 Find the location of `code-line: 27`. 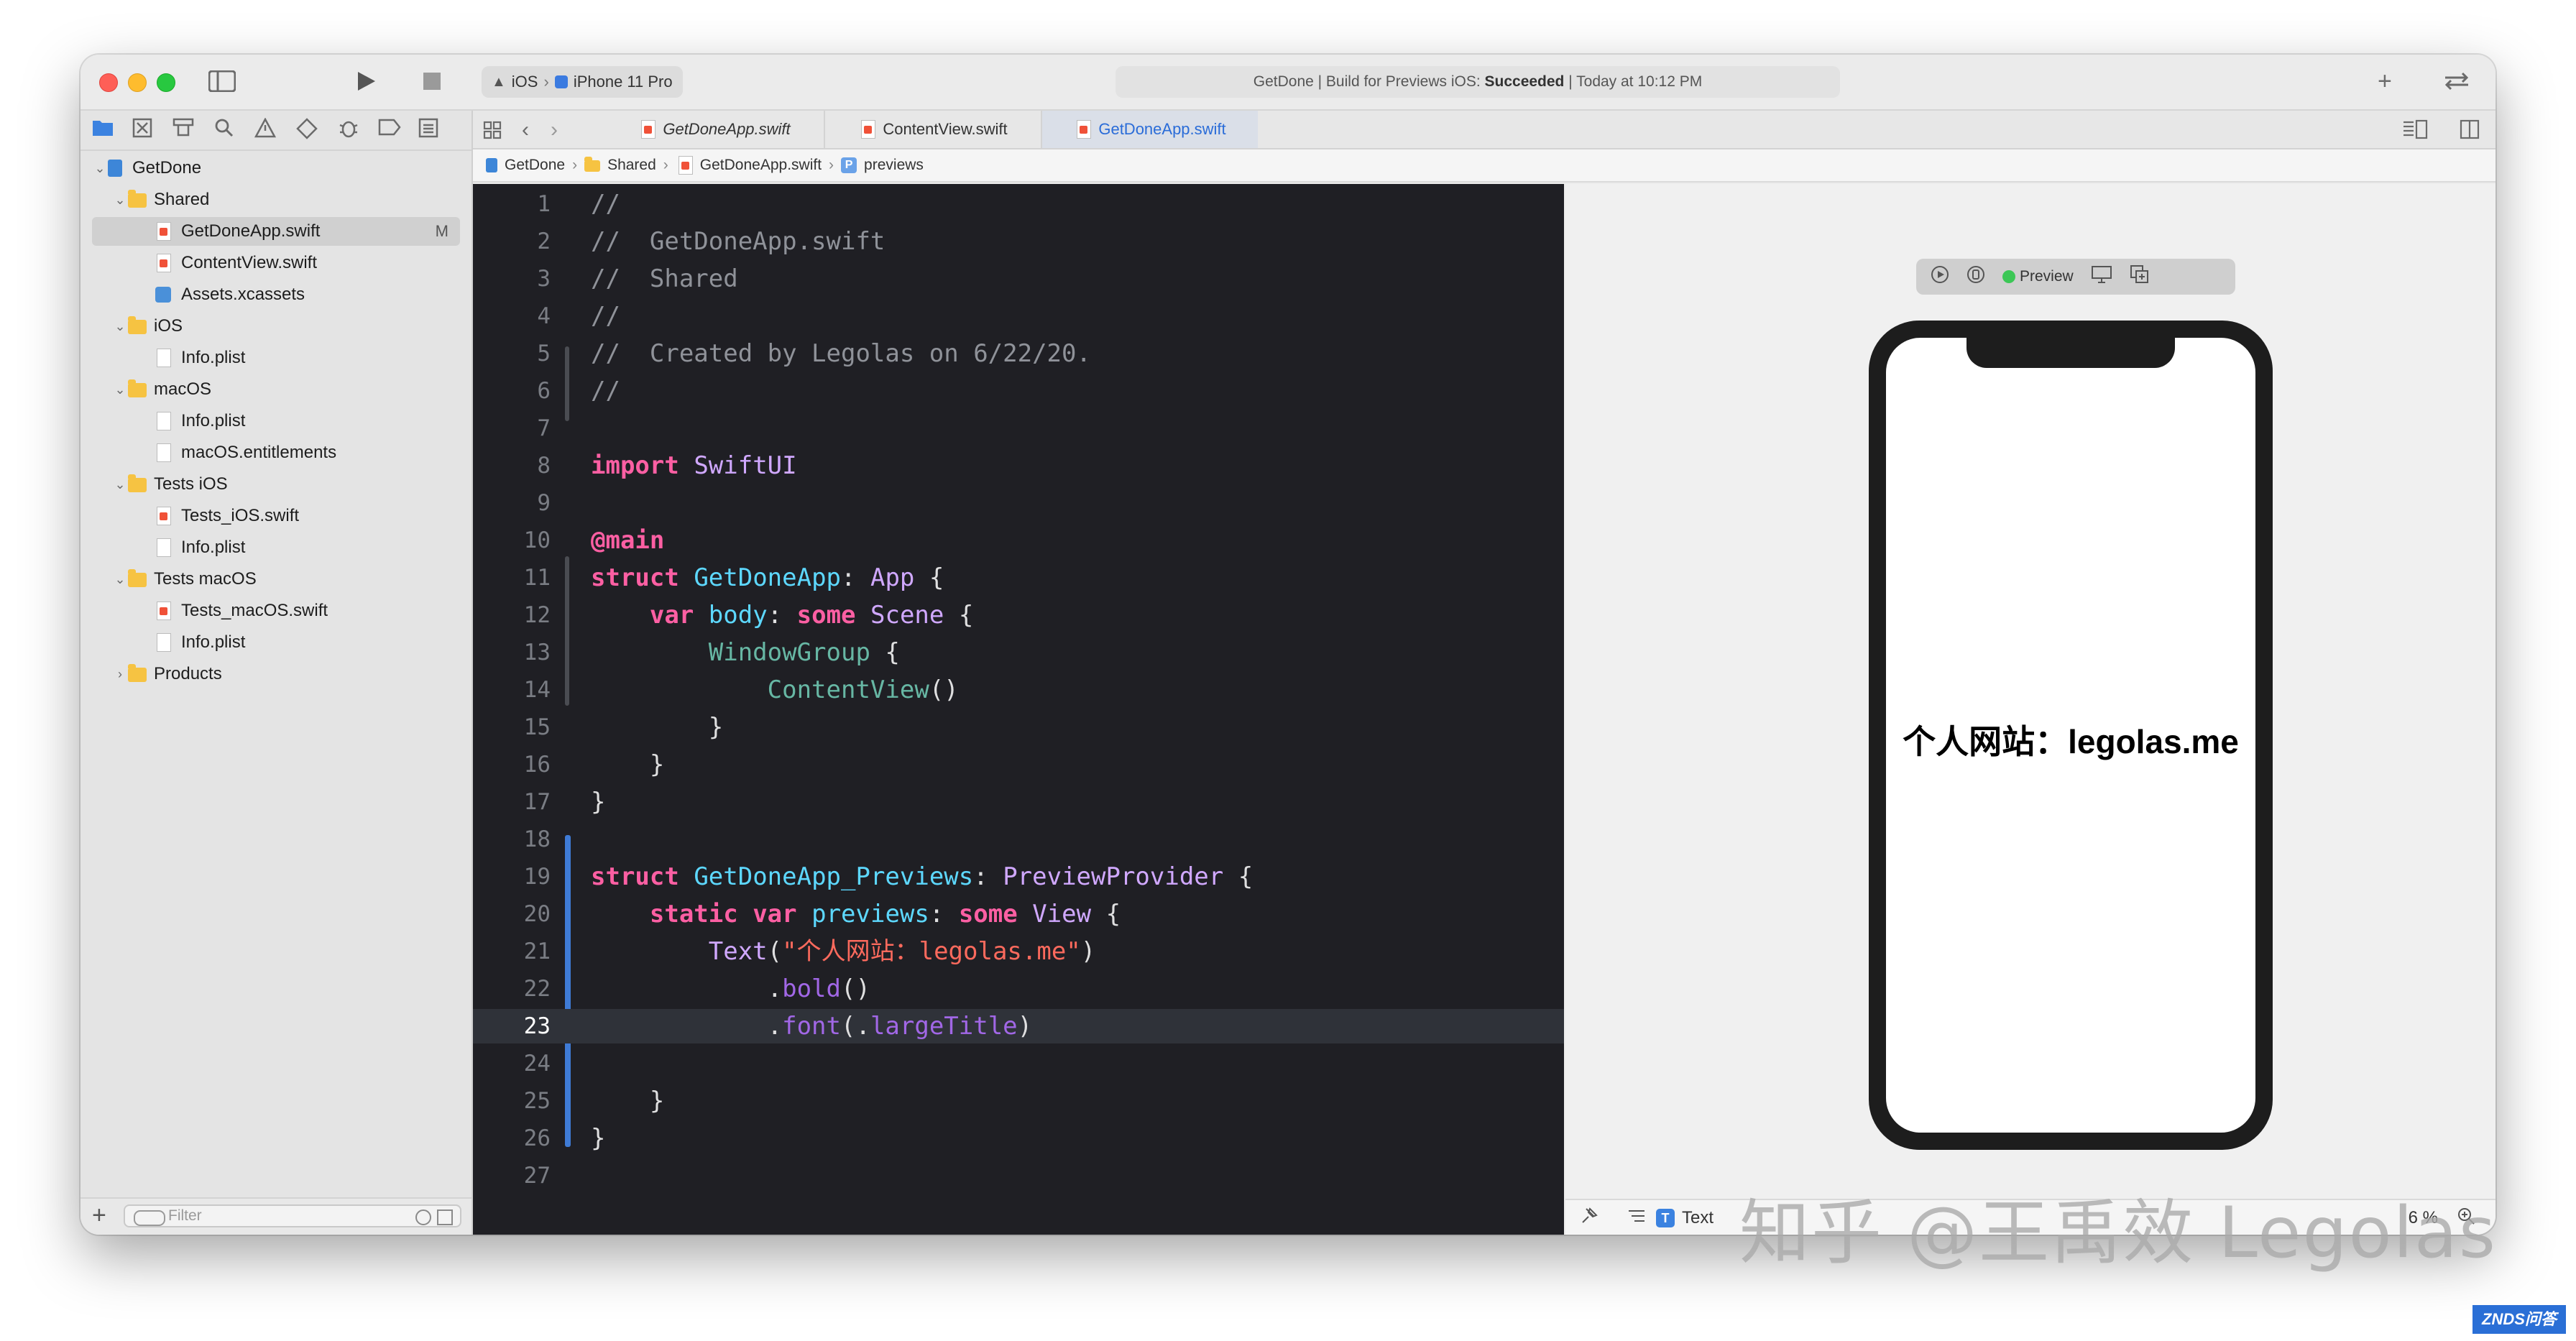

code-line: 27 is located at coordinates (1018, 1175).